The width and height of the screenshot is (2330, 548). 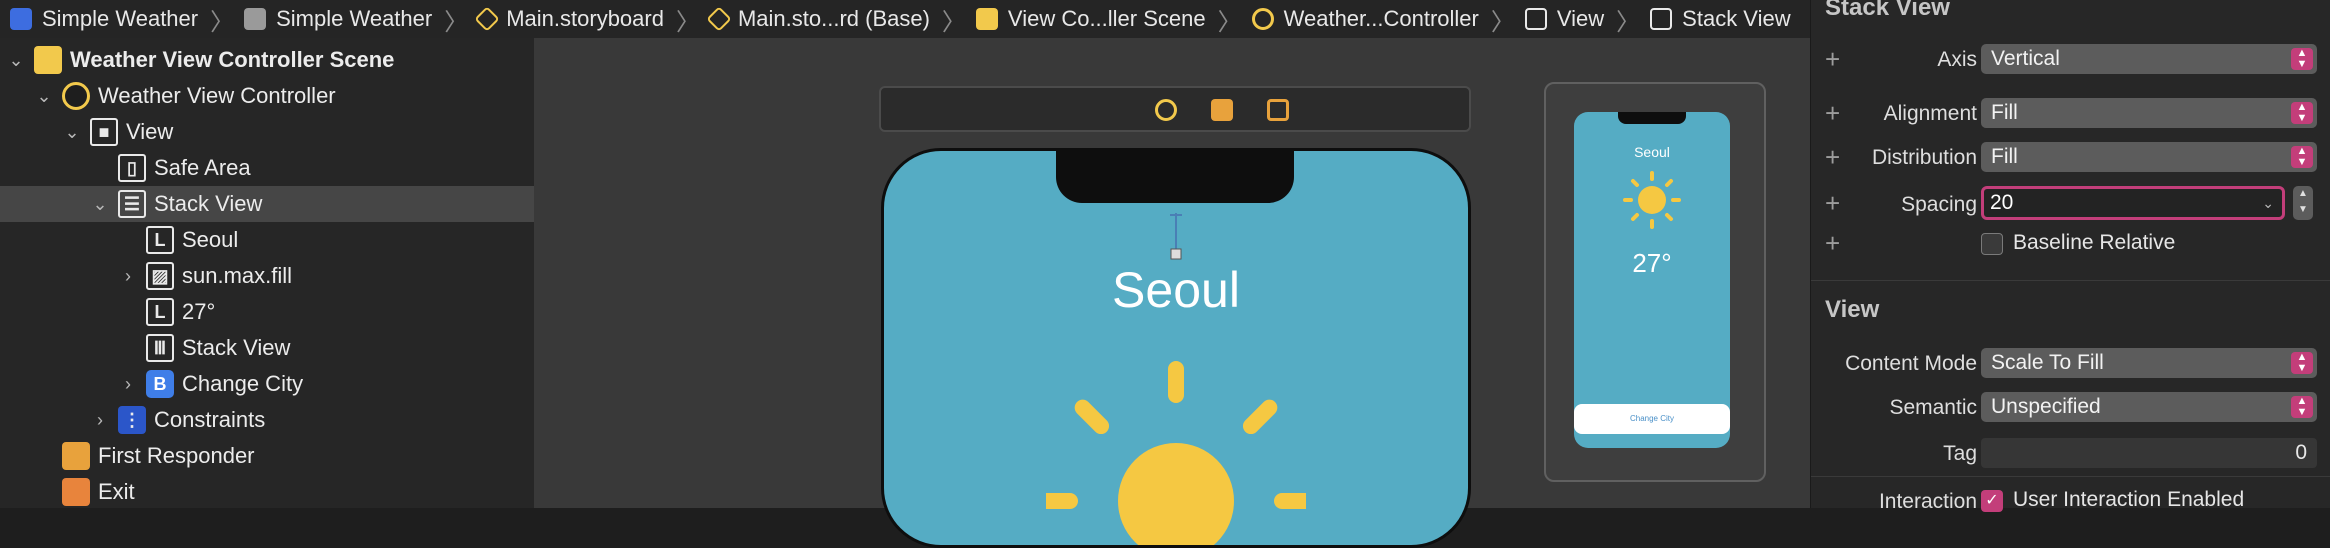 What do you see at coordinates (267, 312) in the screenshot?
I see `outline-item: L 27°` at bounding box center [267, 312].